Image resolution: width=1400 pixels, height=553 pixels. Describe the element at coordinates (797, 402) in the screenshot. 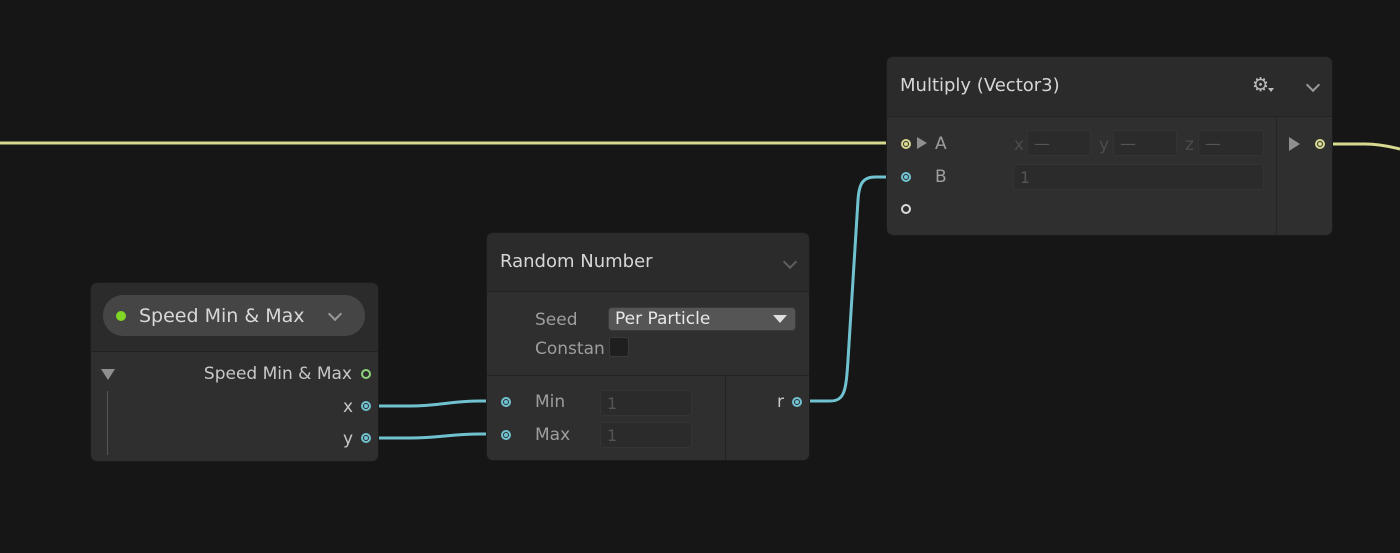

I see `r-output-port` at that location.